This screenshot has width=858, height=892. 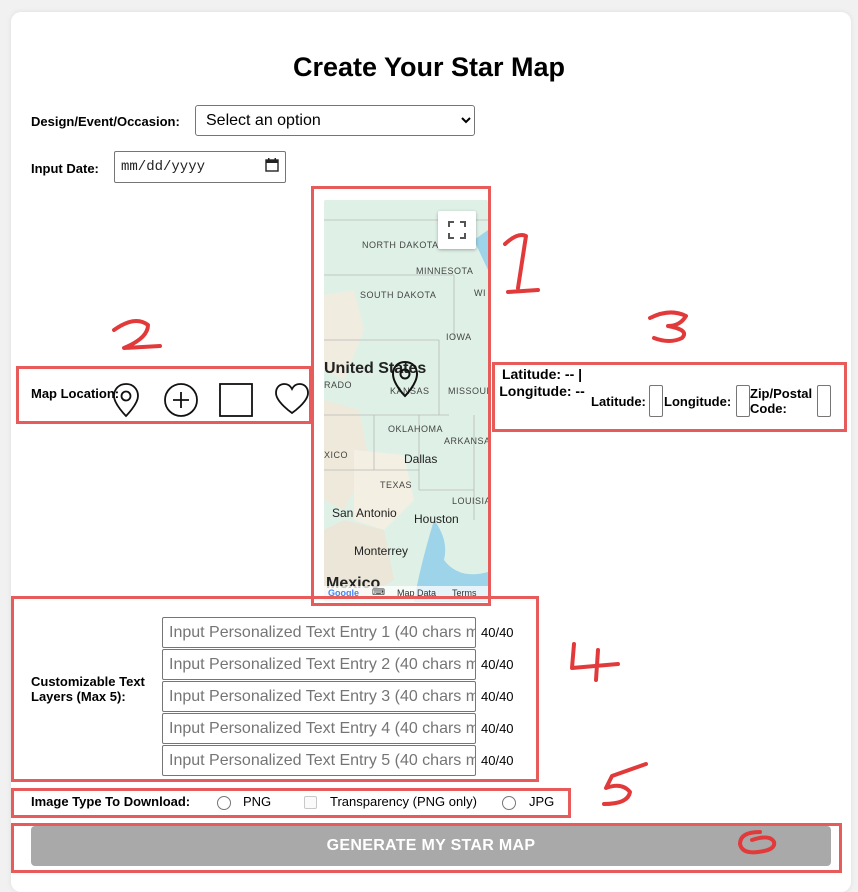 I want to click on date-input: mm/dd/yyyy, so click(x=200, y=167).